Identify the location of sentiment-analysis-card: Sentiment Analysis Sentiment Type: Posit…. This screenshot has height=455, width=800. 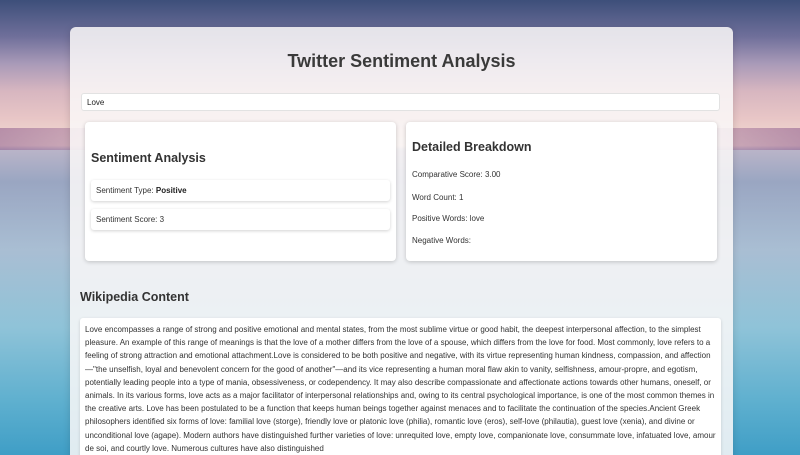
(240, 191).